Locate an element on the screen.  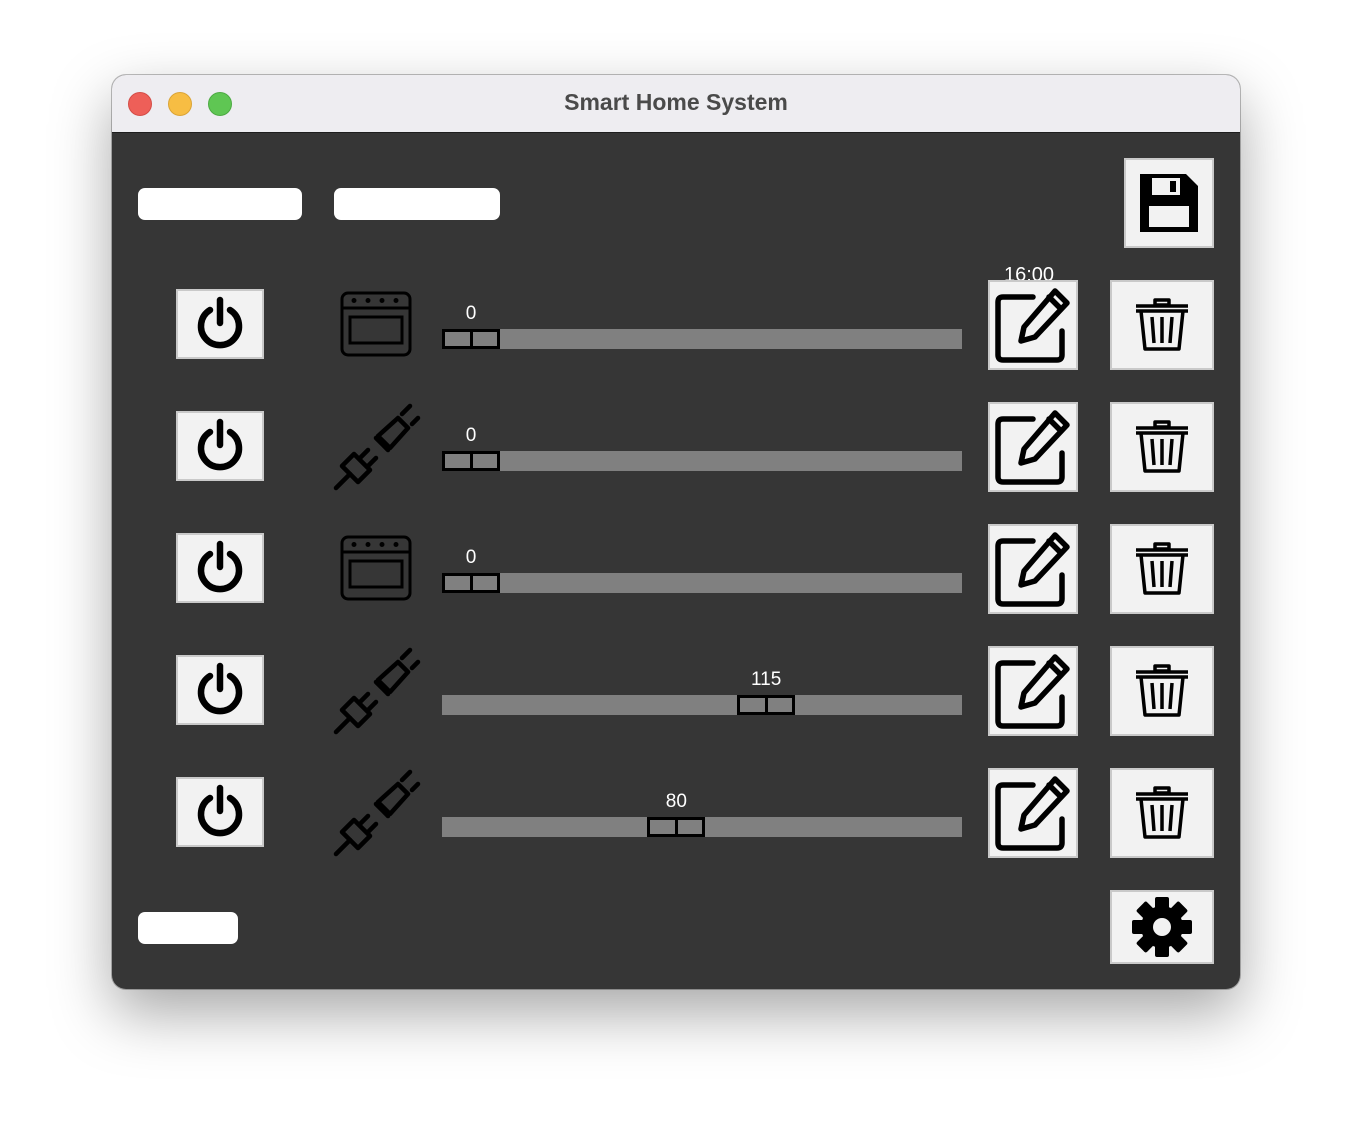
save-button is located at coordinates (1169, 203).